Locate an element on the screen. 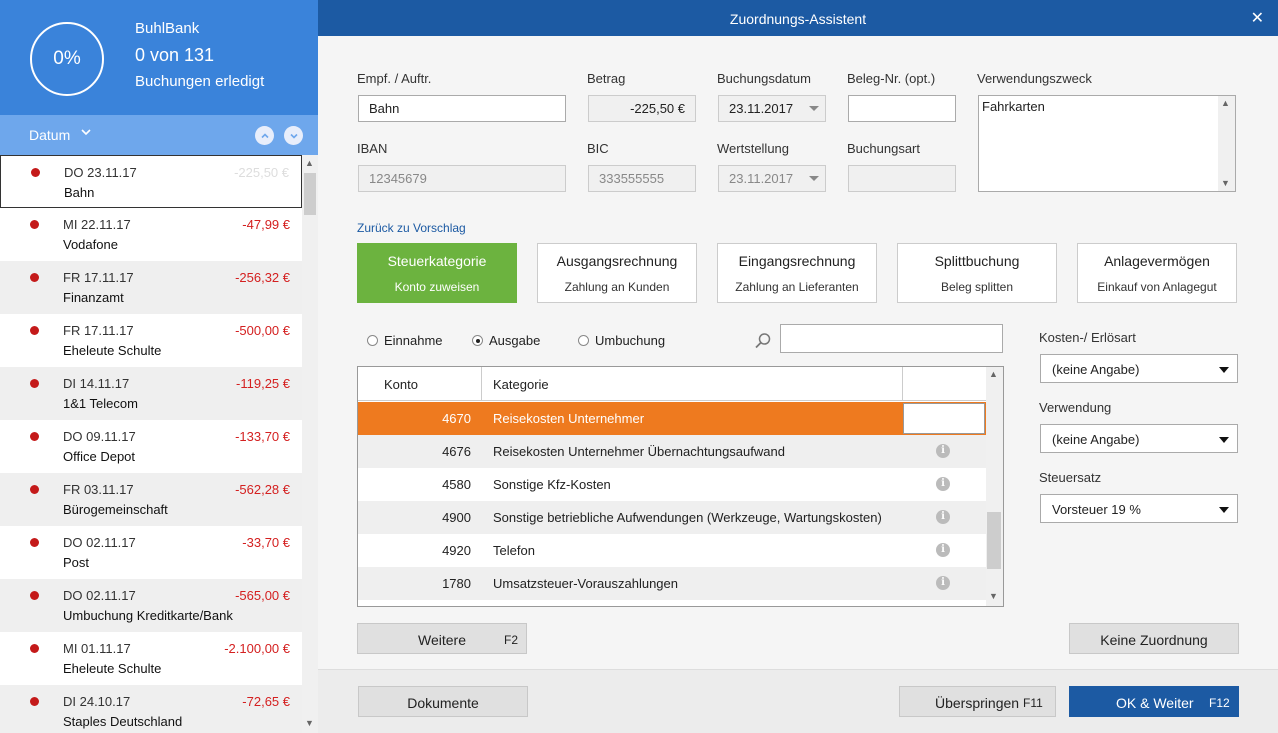 This screenshot has width=1278, height=733. receipt-number-input is located at coordinates (902, 108).